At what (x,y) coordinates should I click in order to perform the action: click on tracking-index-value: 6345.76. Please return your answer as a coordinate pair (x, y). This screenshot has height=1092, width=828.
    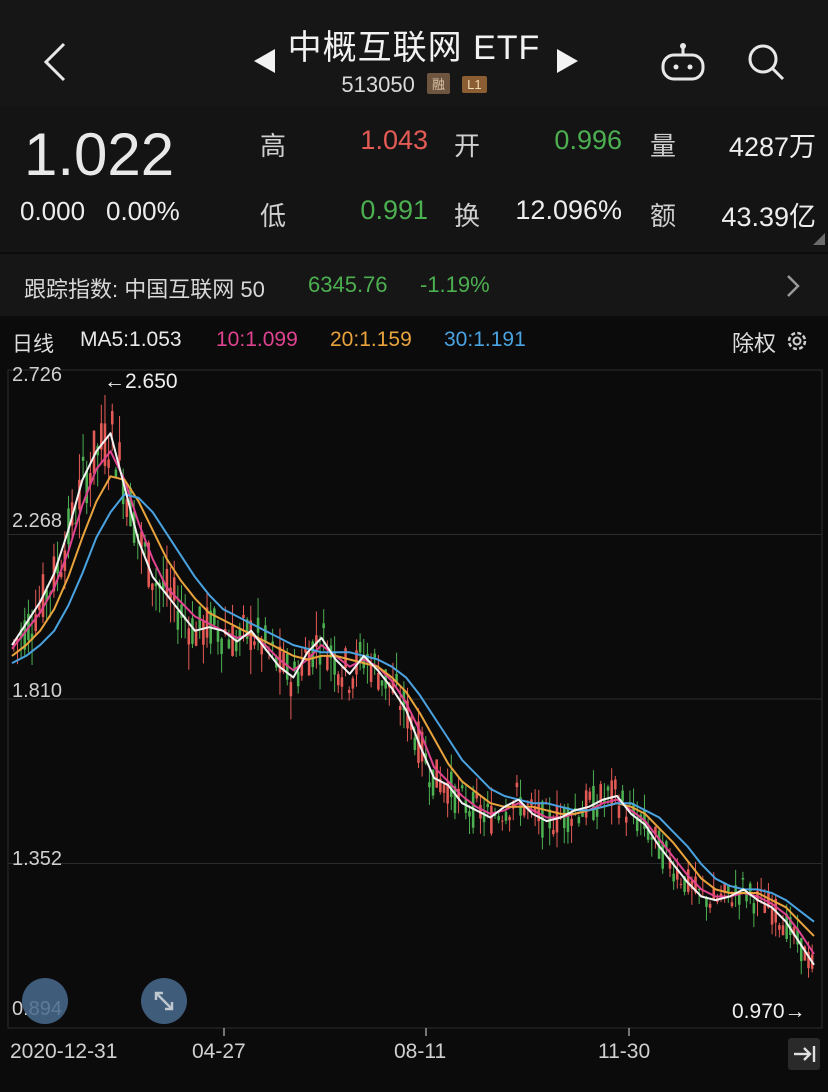
    Looking at the image, I should click on (348, 284).